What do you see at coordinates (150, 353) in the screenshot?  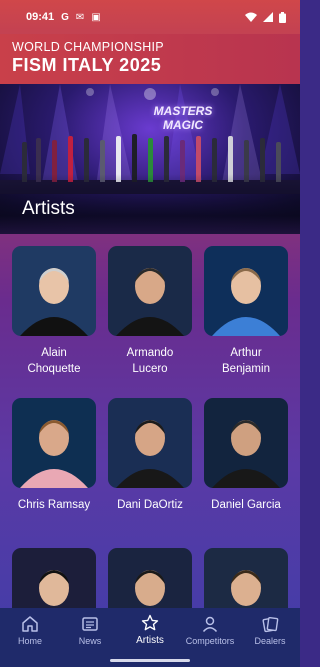 I see `artist-name-line1: Armando` at bounding box center [150, 353].